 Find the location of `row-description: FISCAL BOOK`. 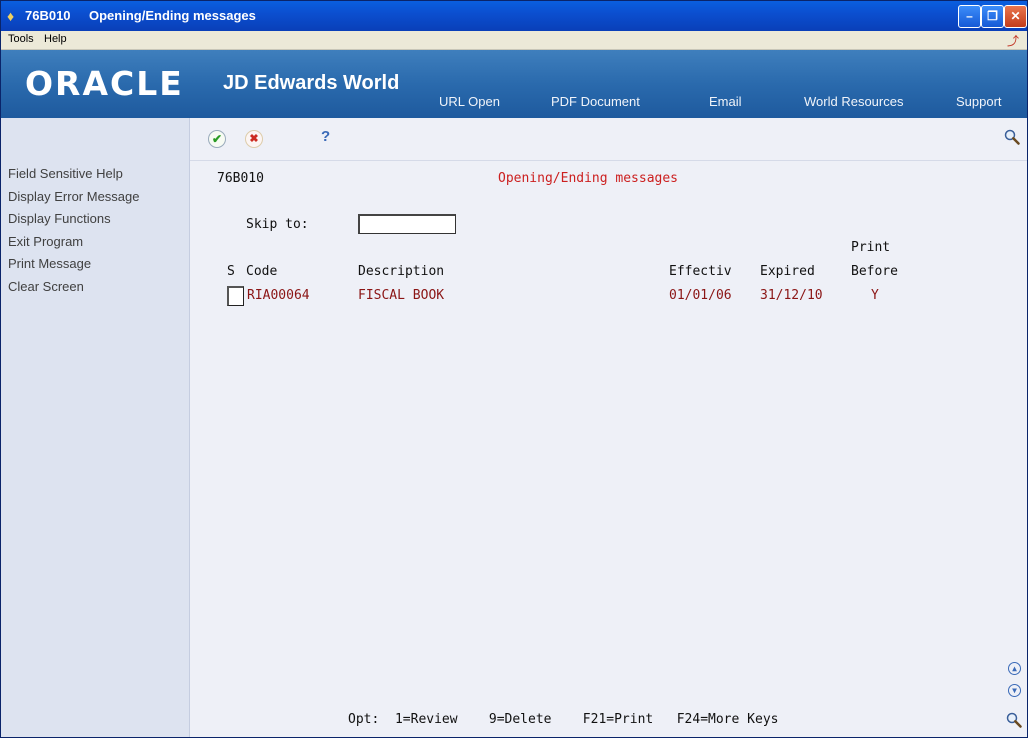

row-description: FISCAL BOOK is located at coordinates (401, 295).